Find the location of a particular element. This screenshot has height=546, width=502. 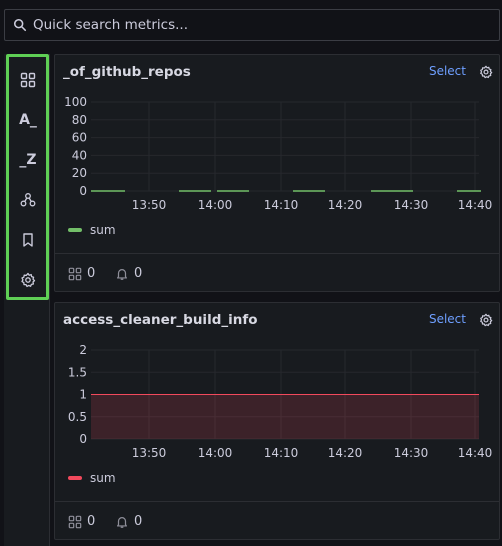

y-tick-label: 20 is located at coordinates (79, 173).